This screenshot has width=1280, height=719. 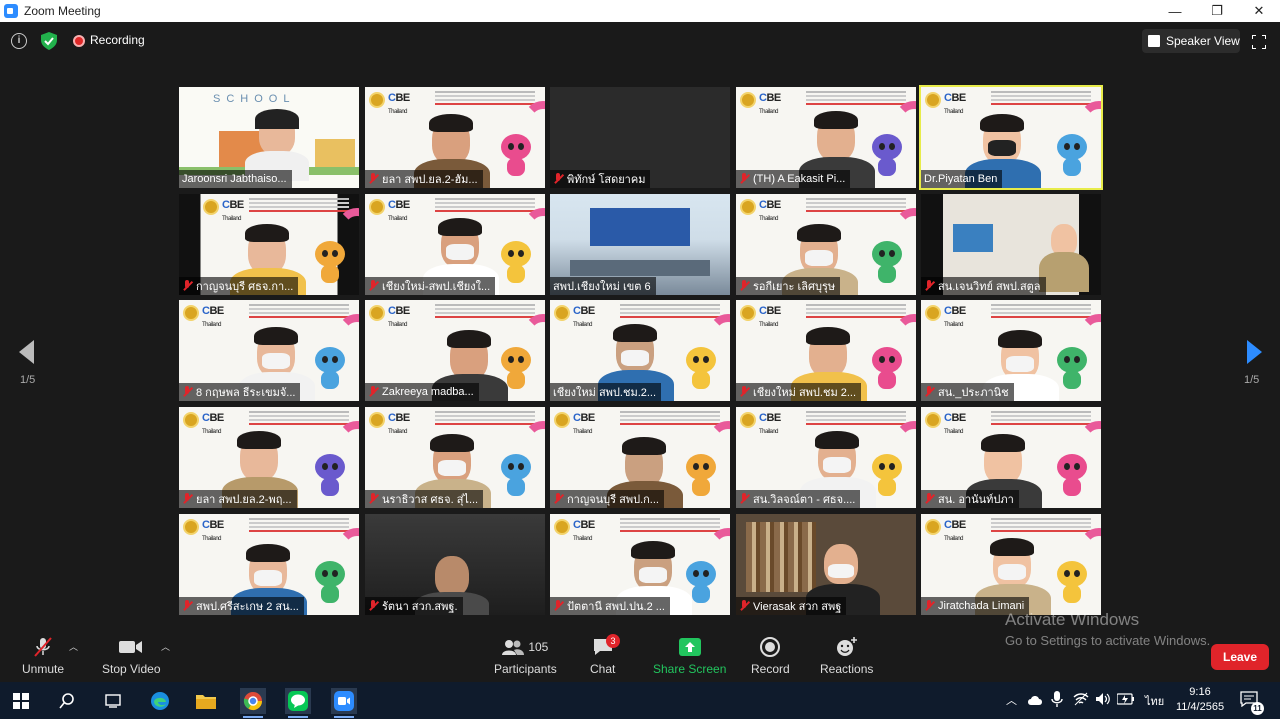 What do you see at coordinates (420, 607) in the screenshot?
I see `participant-name: รัตนา สวก.สพฐ.` at bounding box center [420, 607].